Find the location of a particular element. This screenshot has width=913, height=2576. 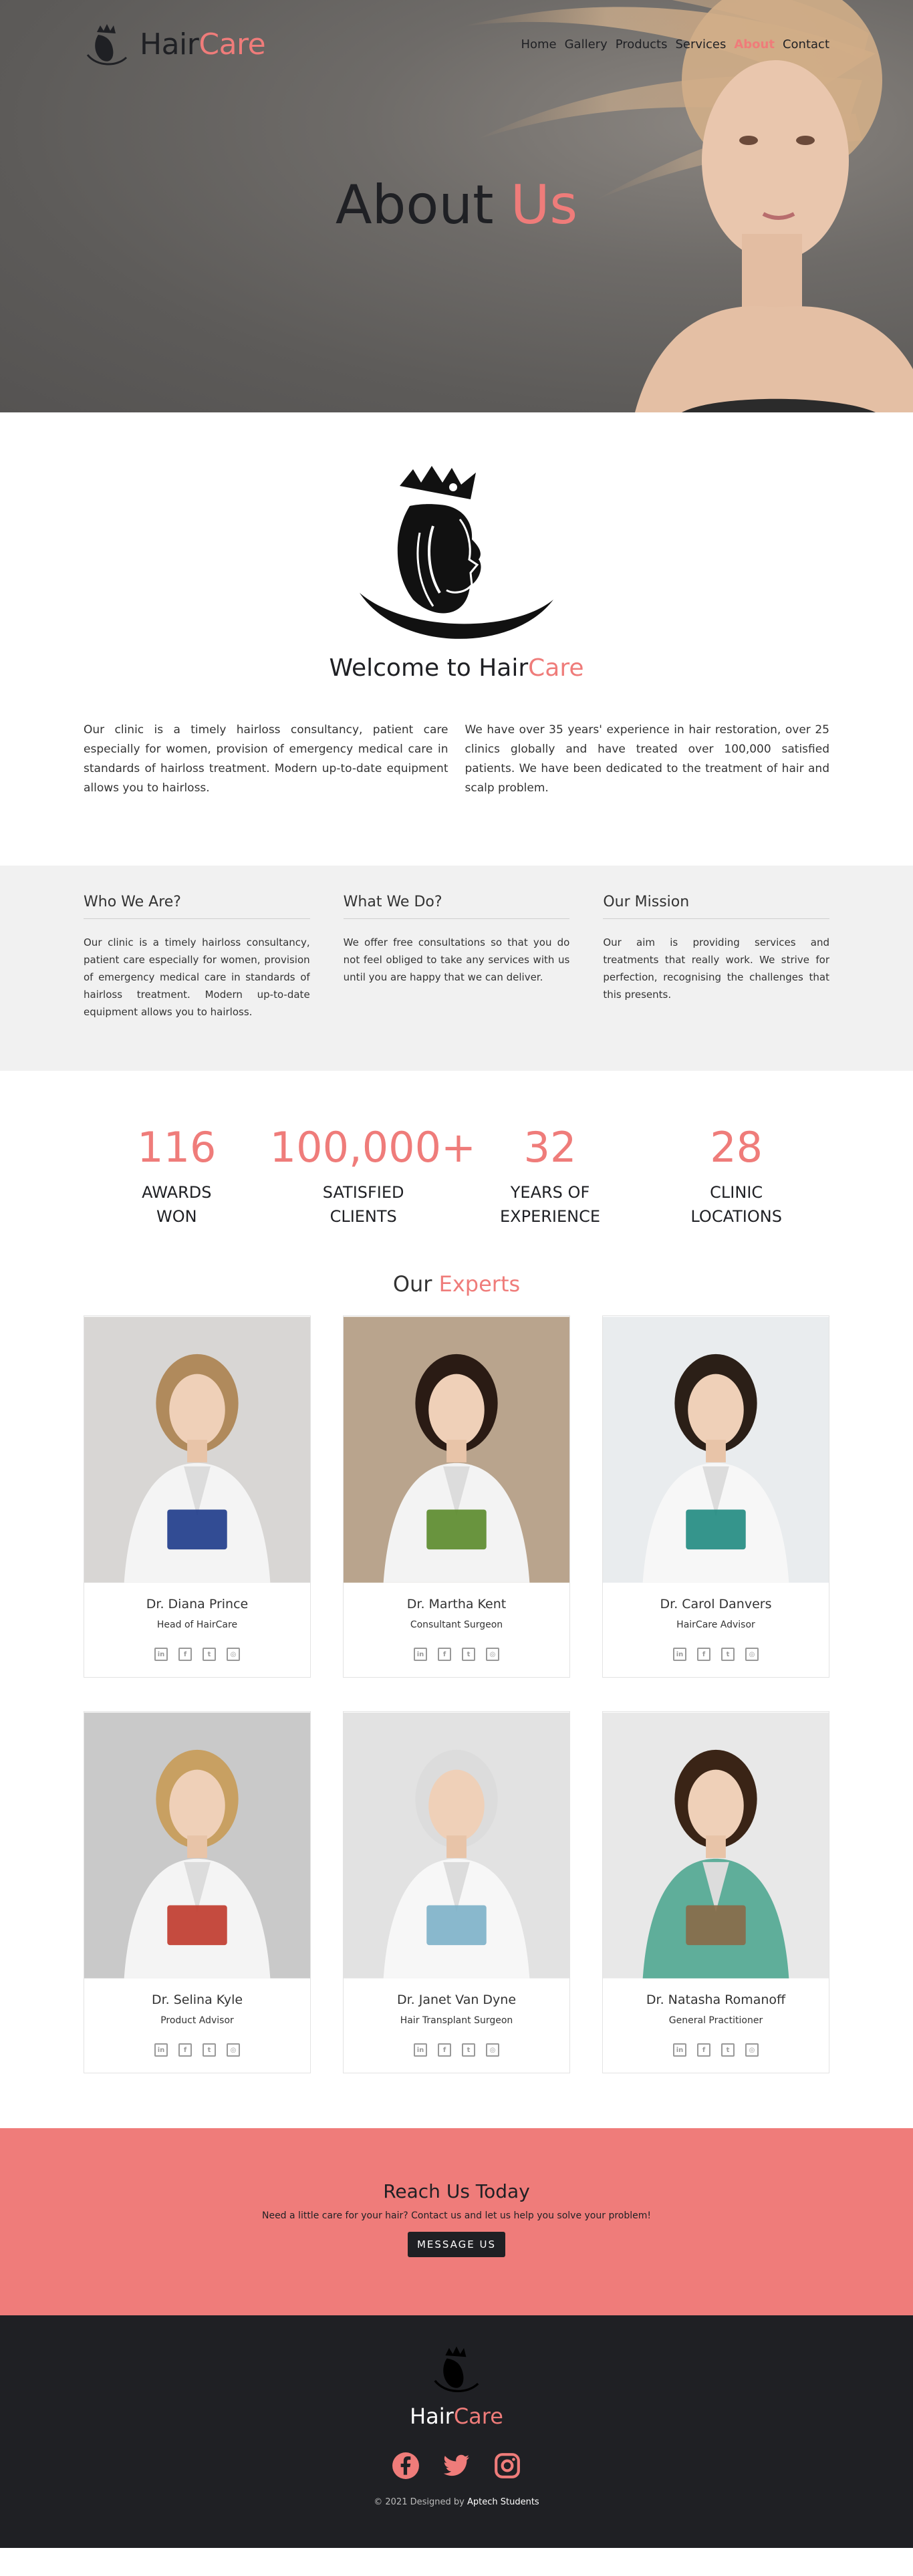

nav-item-about: About is located at coordinates (754, 44).